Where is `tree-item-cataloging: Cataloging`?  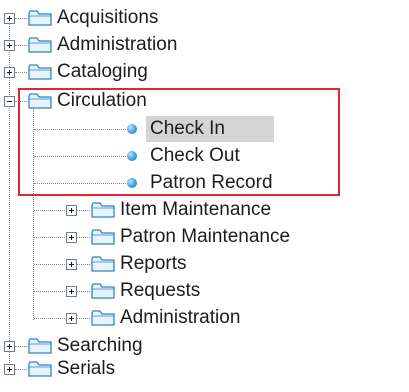
tree-item-cataloging: Cataloging is located at coordinates (102, 72).